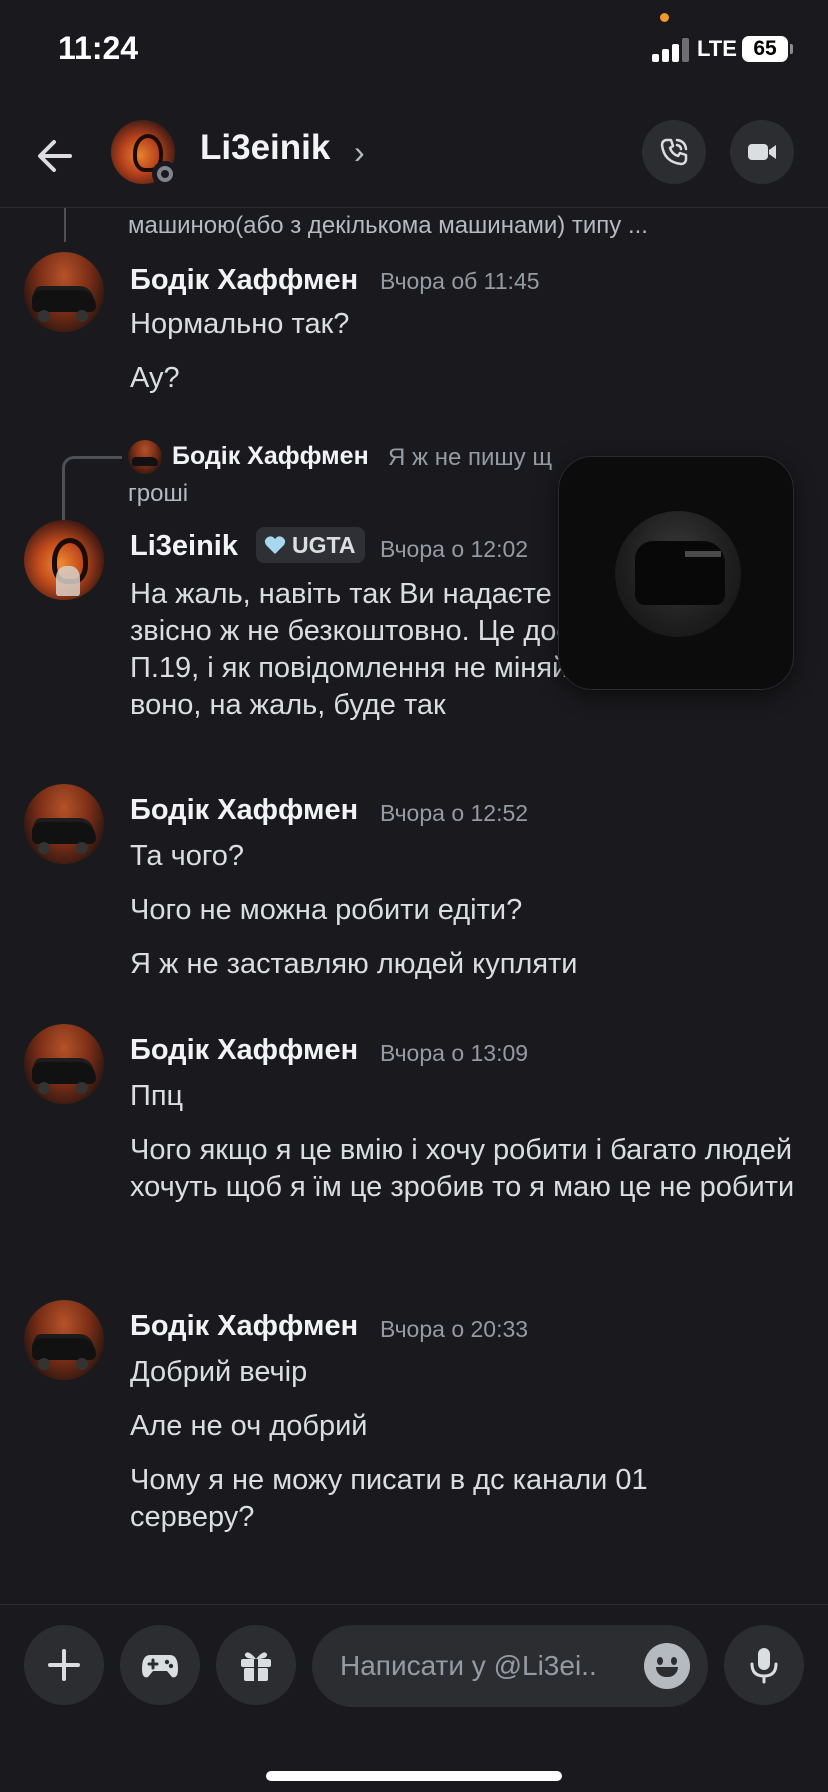 The height and width of the screenshot is (1792, 828). I want to click on chevron-right-icon: ›, so click(359, 152).